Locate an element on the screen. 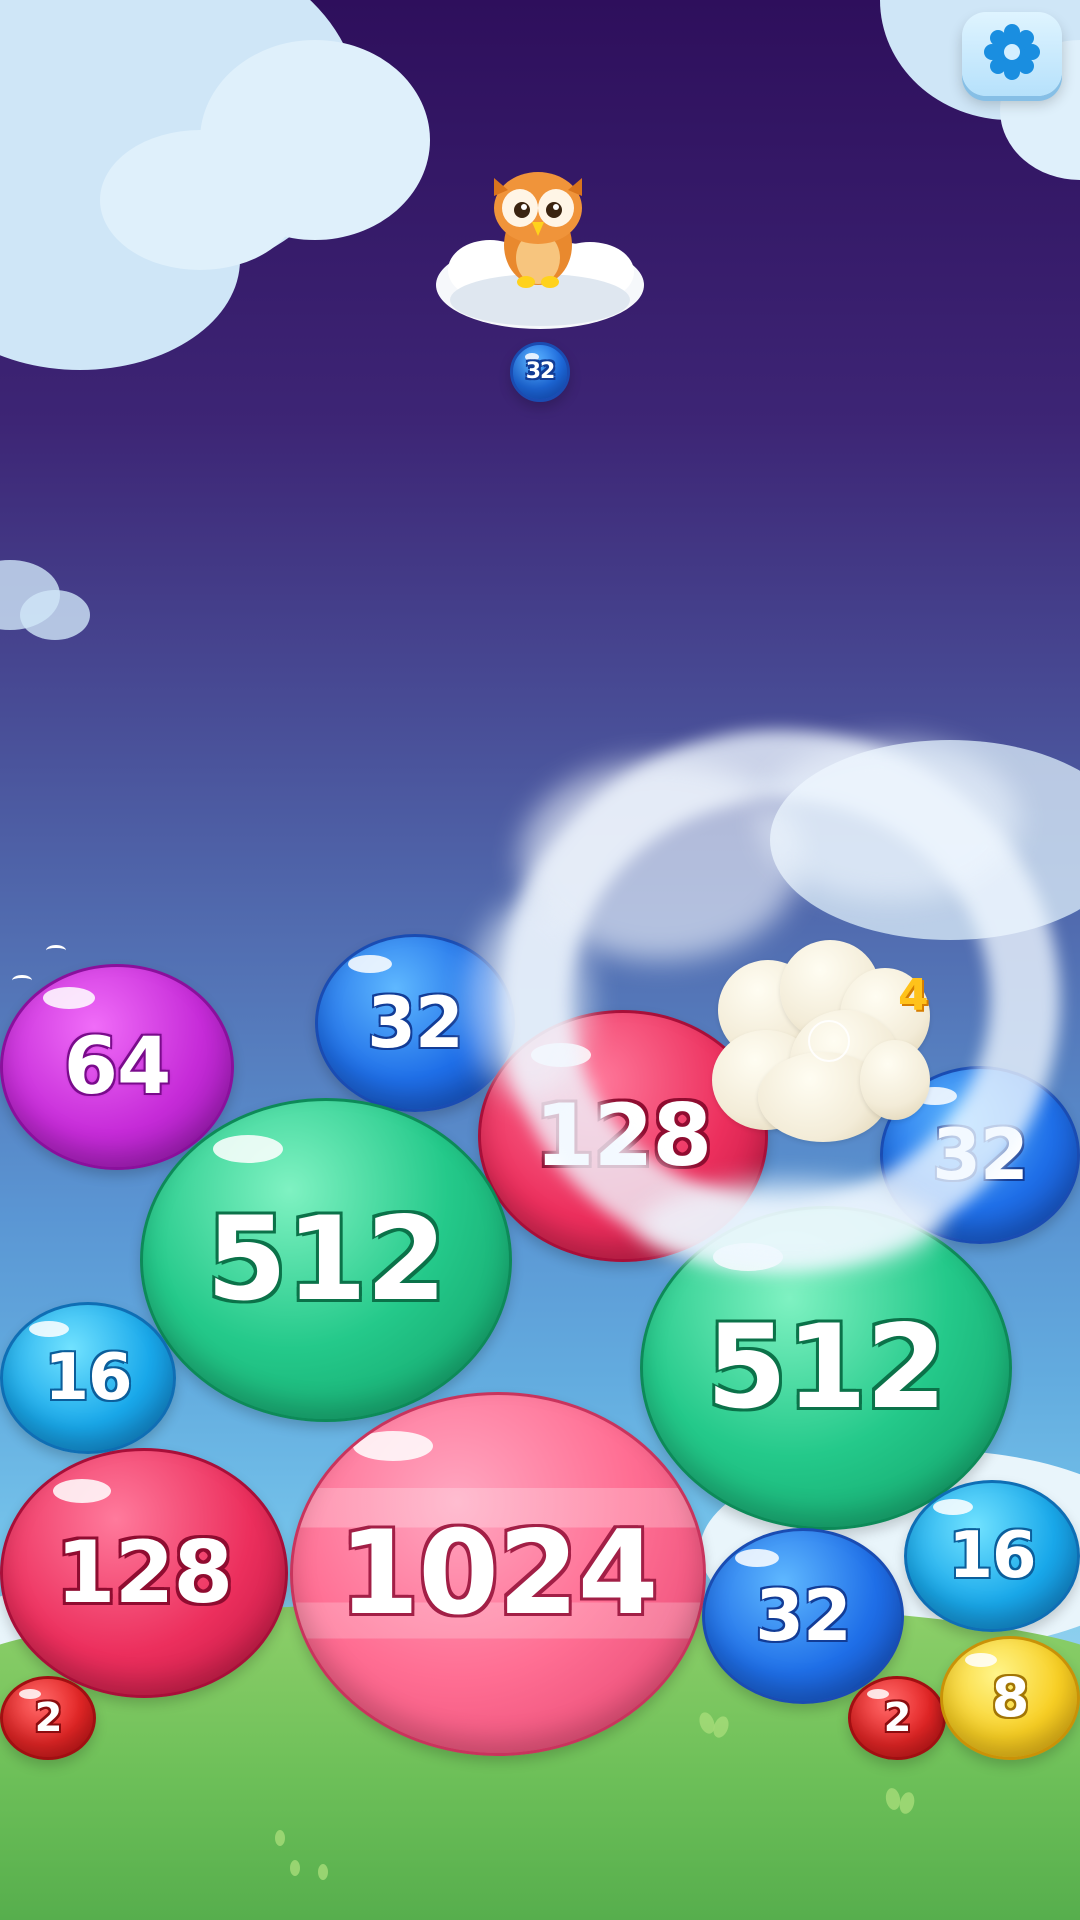 The width and height of the screenshot is (1080, 1920). bubble: 8 is located at coordinates (1010, 1698).